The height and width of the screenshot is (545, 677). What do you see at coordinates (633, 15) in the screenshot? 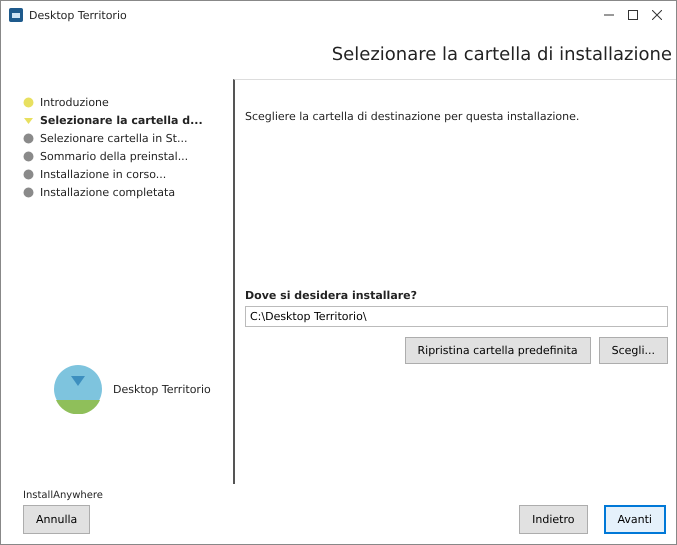
I see `maximize-icon` at bounding box center [633, 15].